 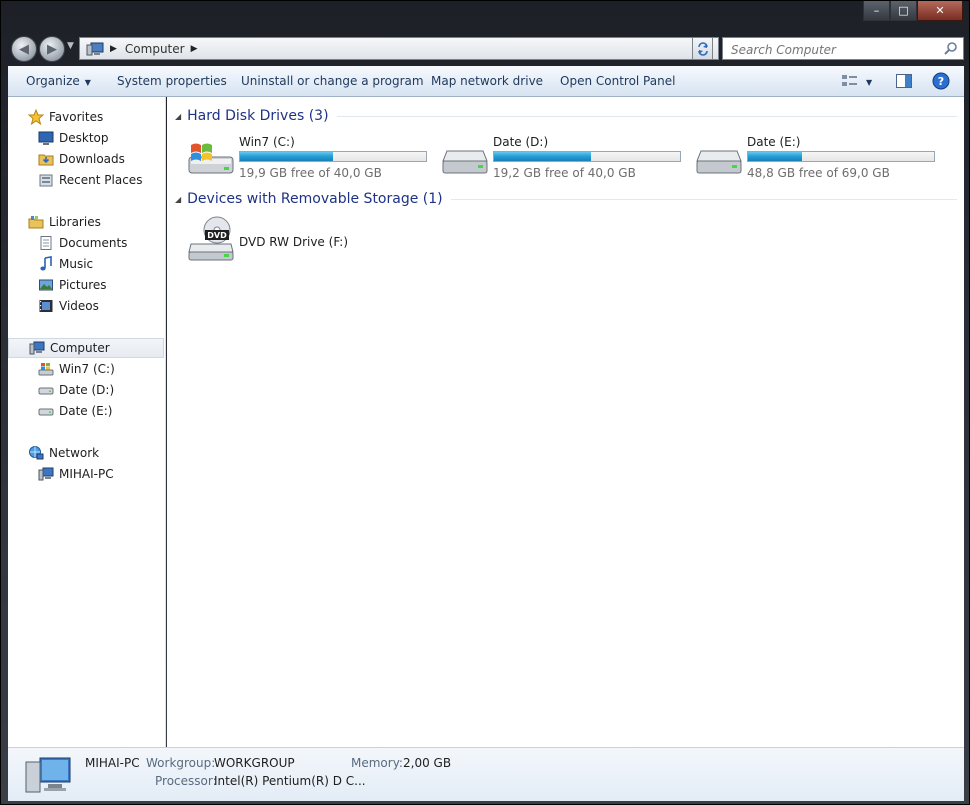 I want to click on sidebar-item-network: Network, so click(x=86, y=453).